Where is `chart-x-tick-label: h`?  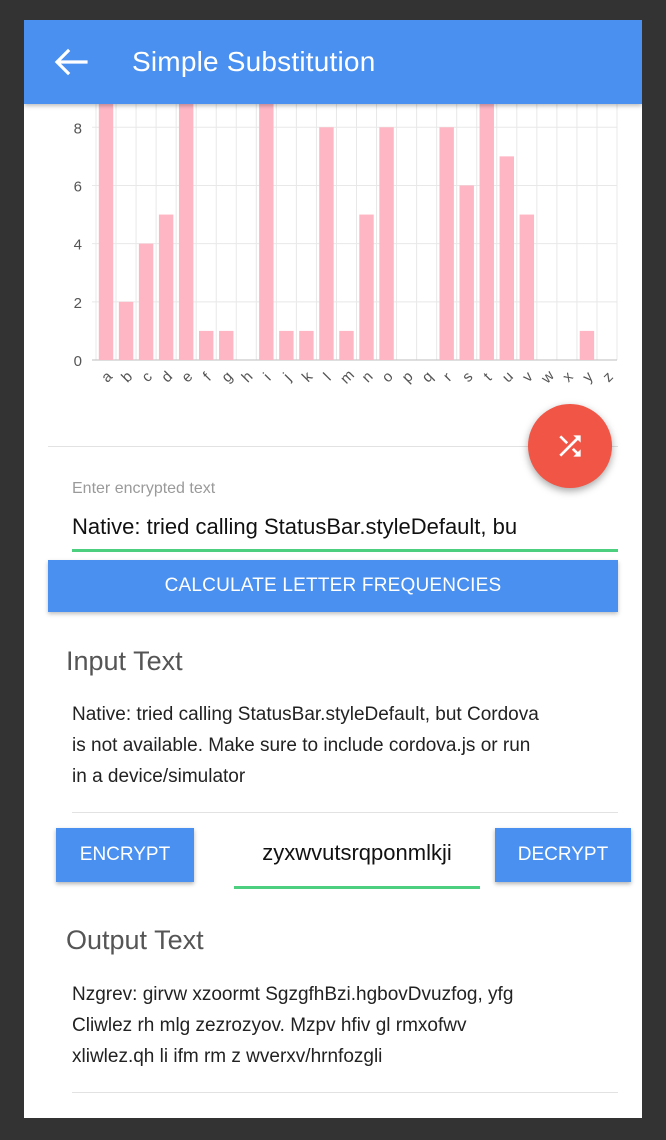 chart-x-tick-label: h is located at coordinates (247, 377).